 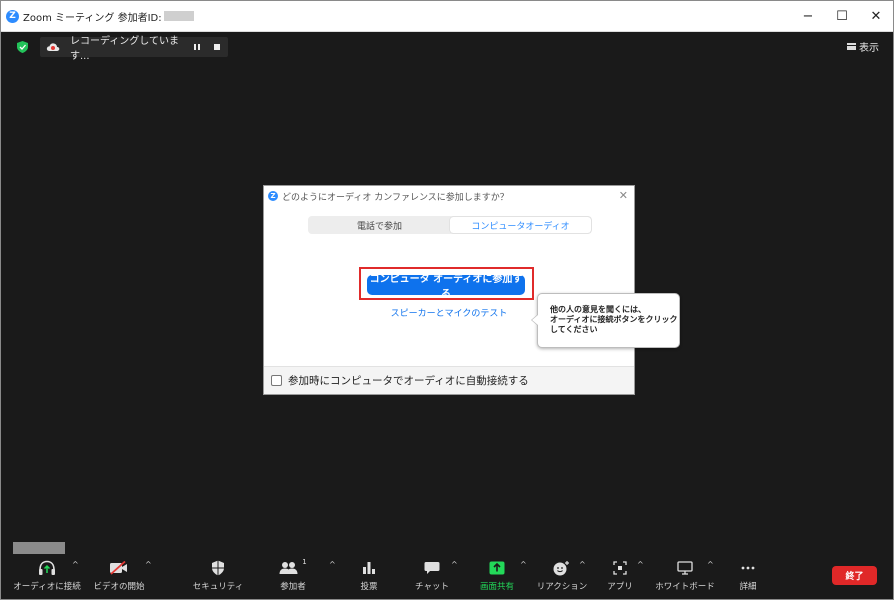 What do you see at coordinates (710, 564) in the screenshot?
I see `whiteboard-options-caret-icon: ^` at bounding box center [710, 564].